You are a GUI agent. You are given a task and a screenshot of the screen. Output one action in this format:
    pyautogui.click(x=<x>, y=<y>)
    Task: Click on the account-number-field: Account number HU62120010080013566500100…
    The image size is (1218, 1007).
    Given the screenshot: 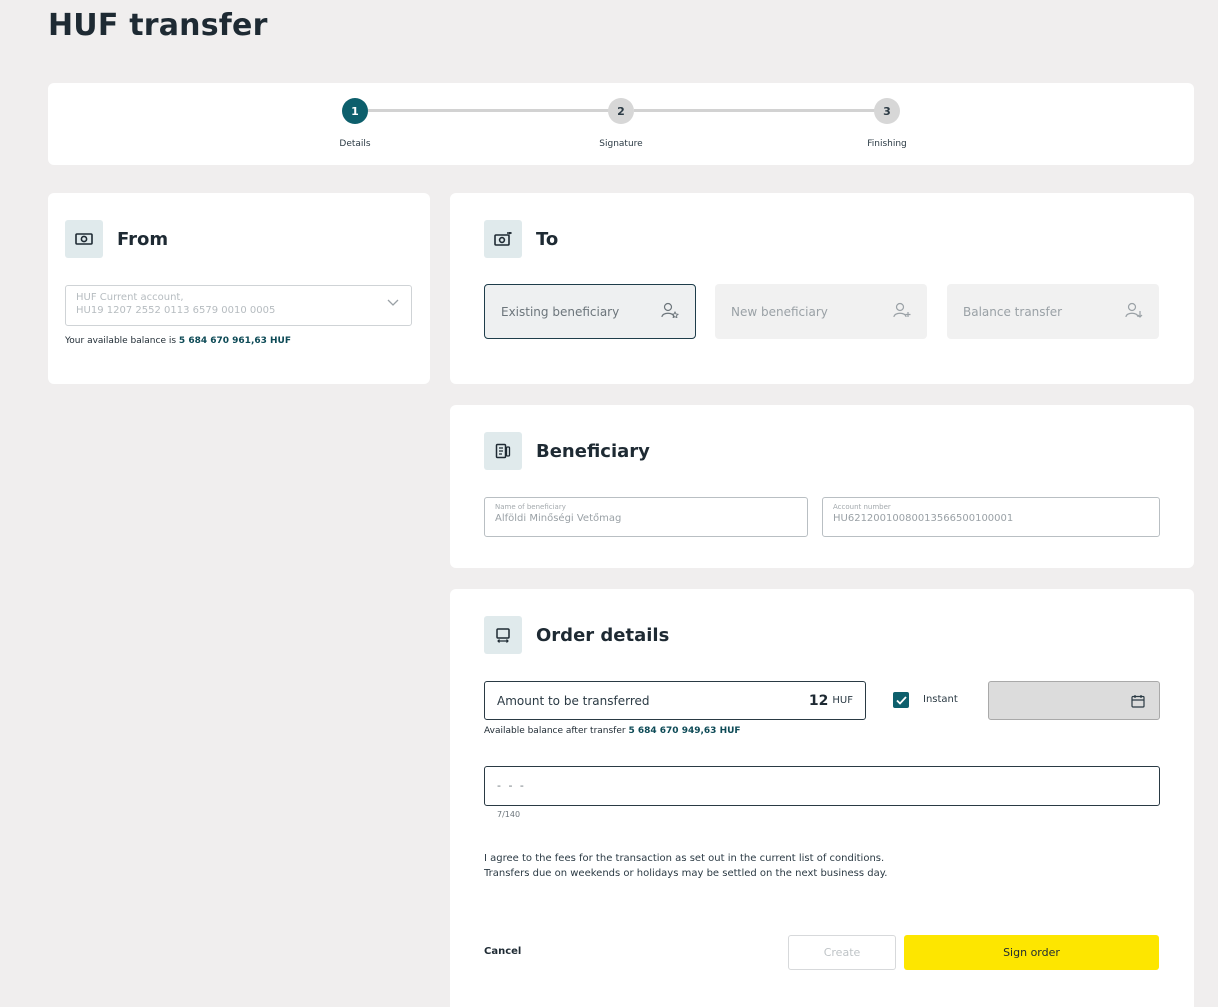 What is the action you would take?
    pyautogui.click(x=991, y=517)
    